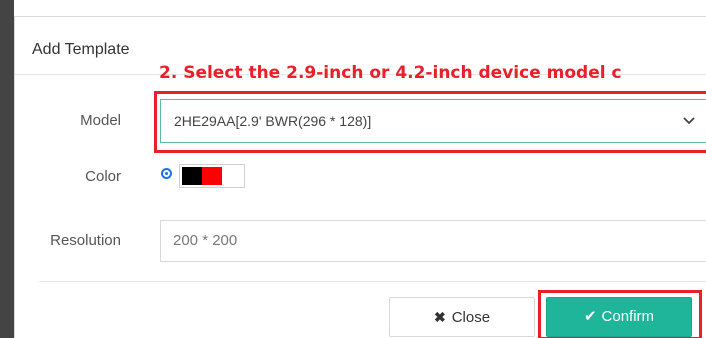  What do you see at coordinates (439, 317) in the screenshot?
I see `times-icon: ✖` at bounding box center [439, 317].